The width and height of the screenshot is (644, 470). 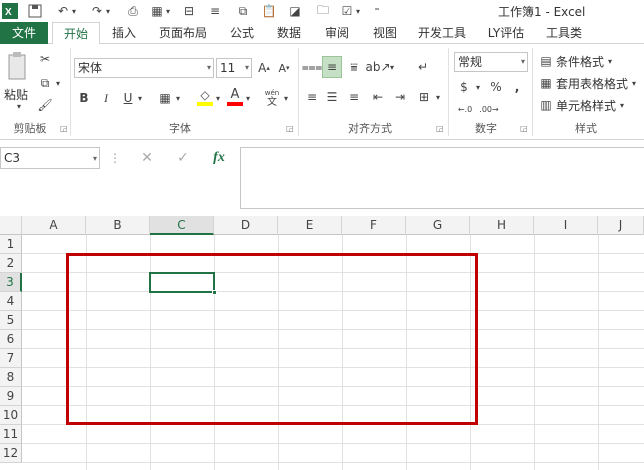 I want to click on clipboard-launcher-icon: ◲, so click(x=64, y=128).